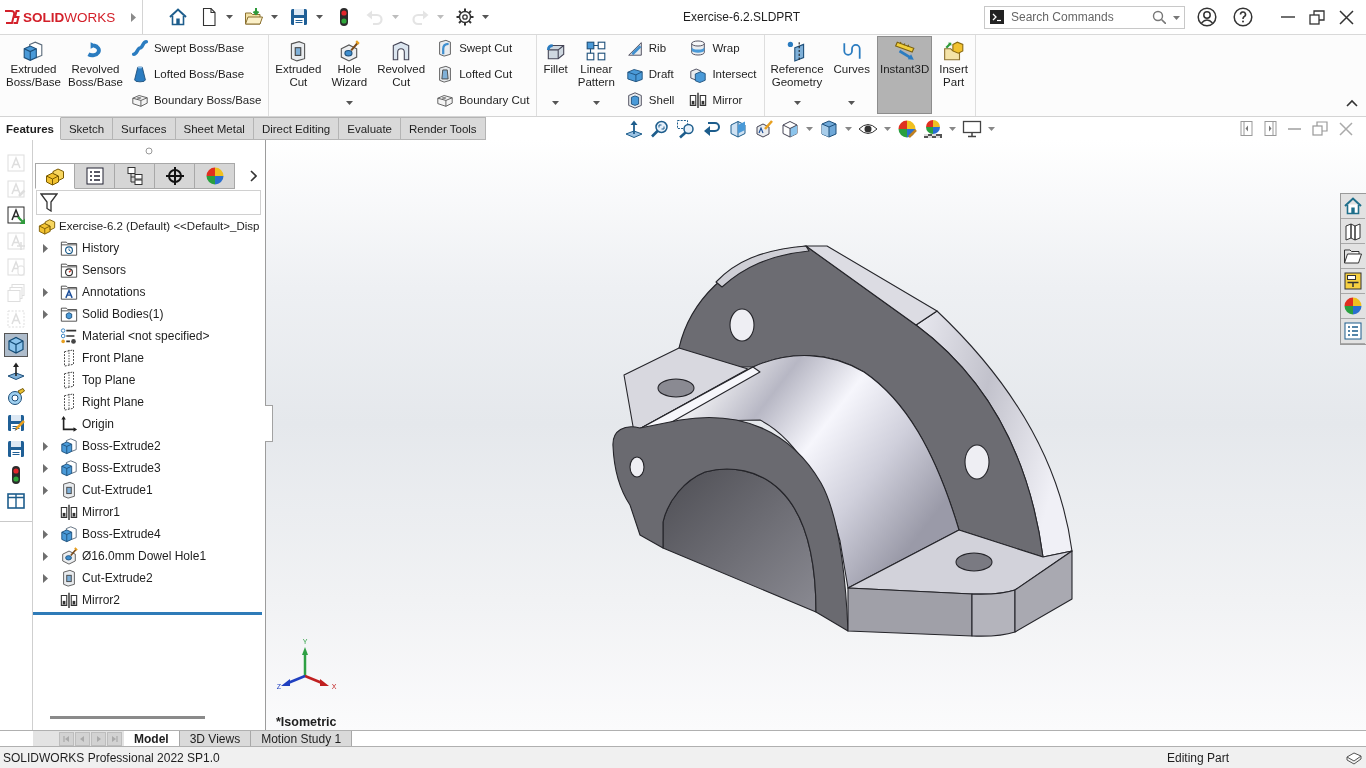  What do you see at coordinates (723, 100) in the screenshot?
I see `ribbon-button: Mirror` at bounding box center [723, 100].